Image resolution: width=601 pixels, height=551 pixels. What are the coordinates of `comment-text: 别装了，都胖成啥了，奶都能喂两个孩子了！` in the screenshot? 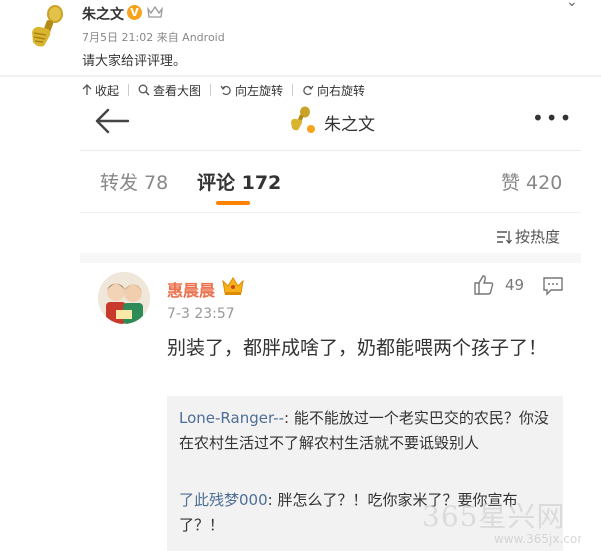 It's located at (357, 348).